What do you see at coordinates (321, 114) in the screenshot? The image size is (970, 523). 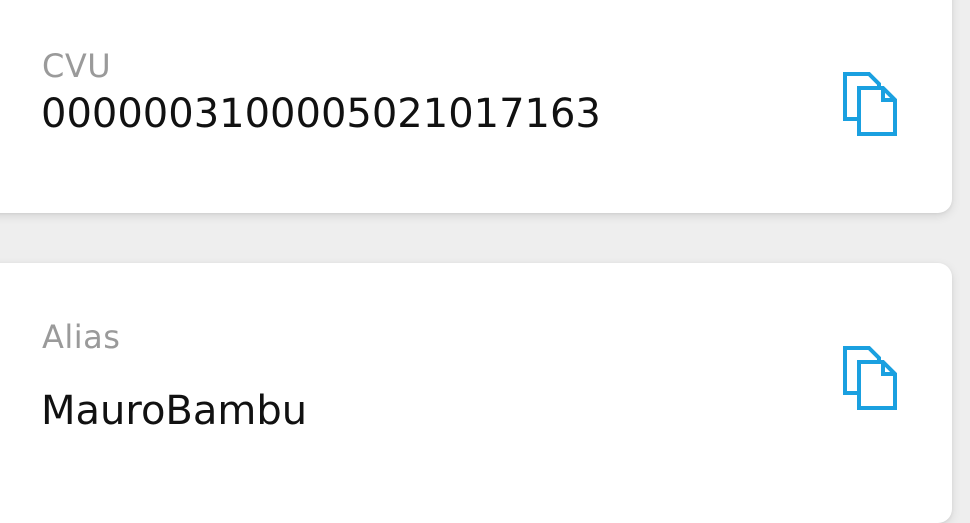 I see `cvu-value: 0000003100005021017163` at bounding box center [321, 114].